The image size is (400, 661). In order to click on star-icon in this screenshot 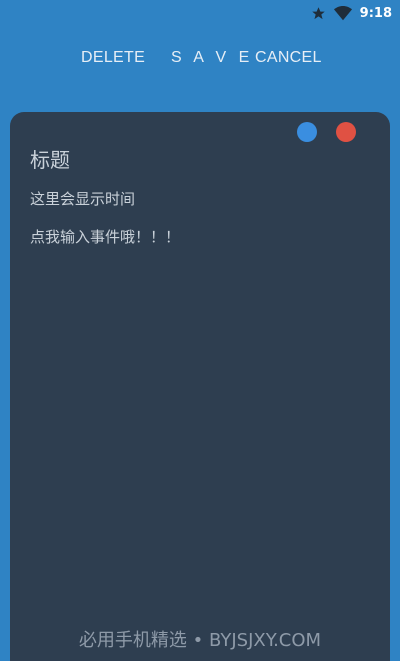, I will do `click(318, 13)`.